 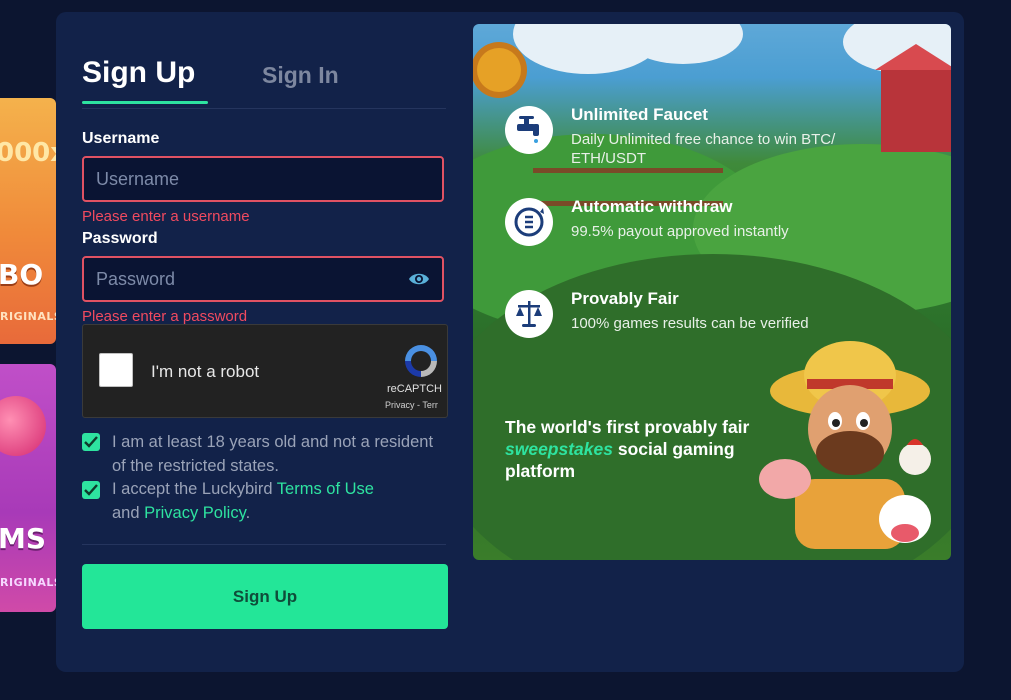 I want to click on withdraw-icon, so click(x=529, y=222).